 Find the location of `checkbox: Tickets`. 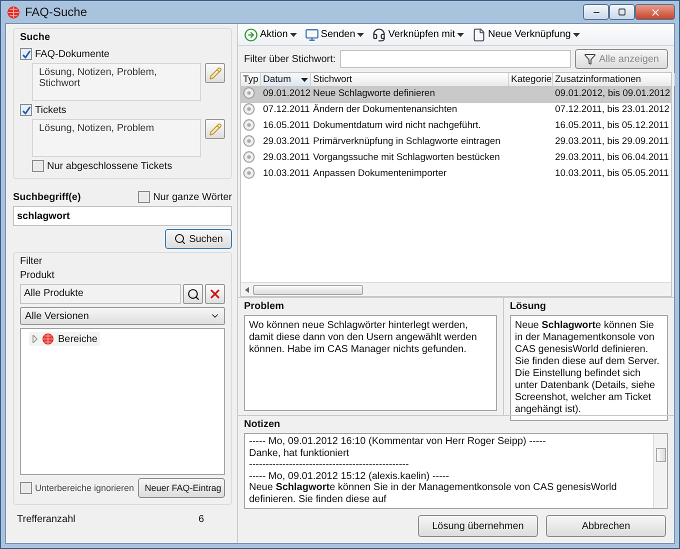

checkbox: Tickets is located at coordinates (122, 110).